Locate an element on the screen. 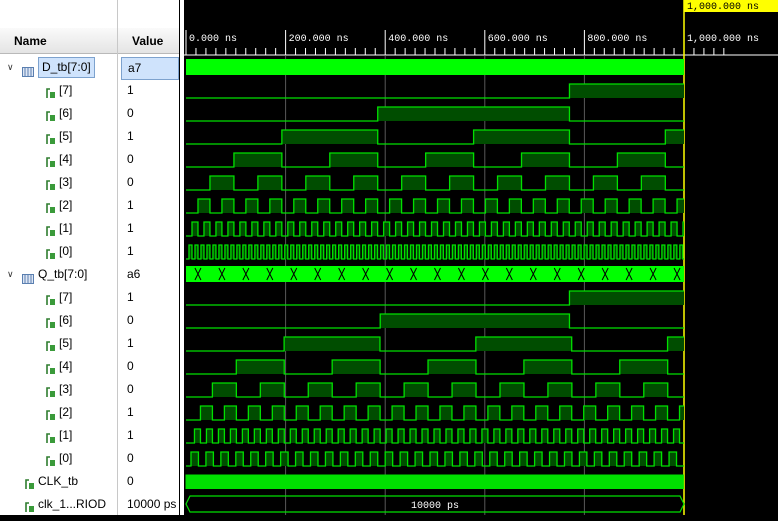  signal-row-9: ∨ Q_tb[7:0] is located at coordinates (58, 274).